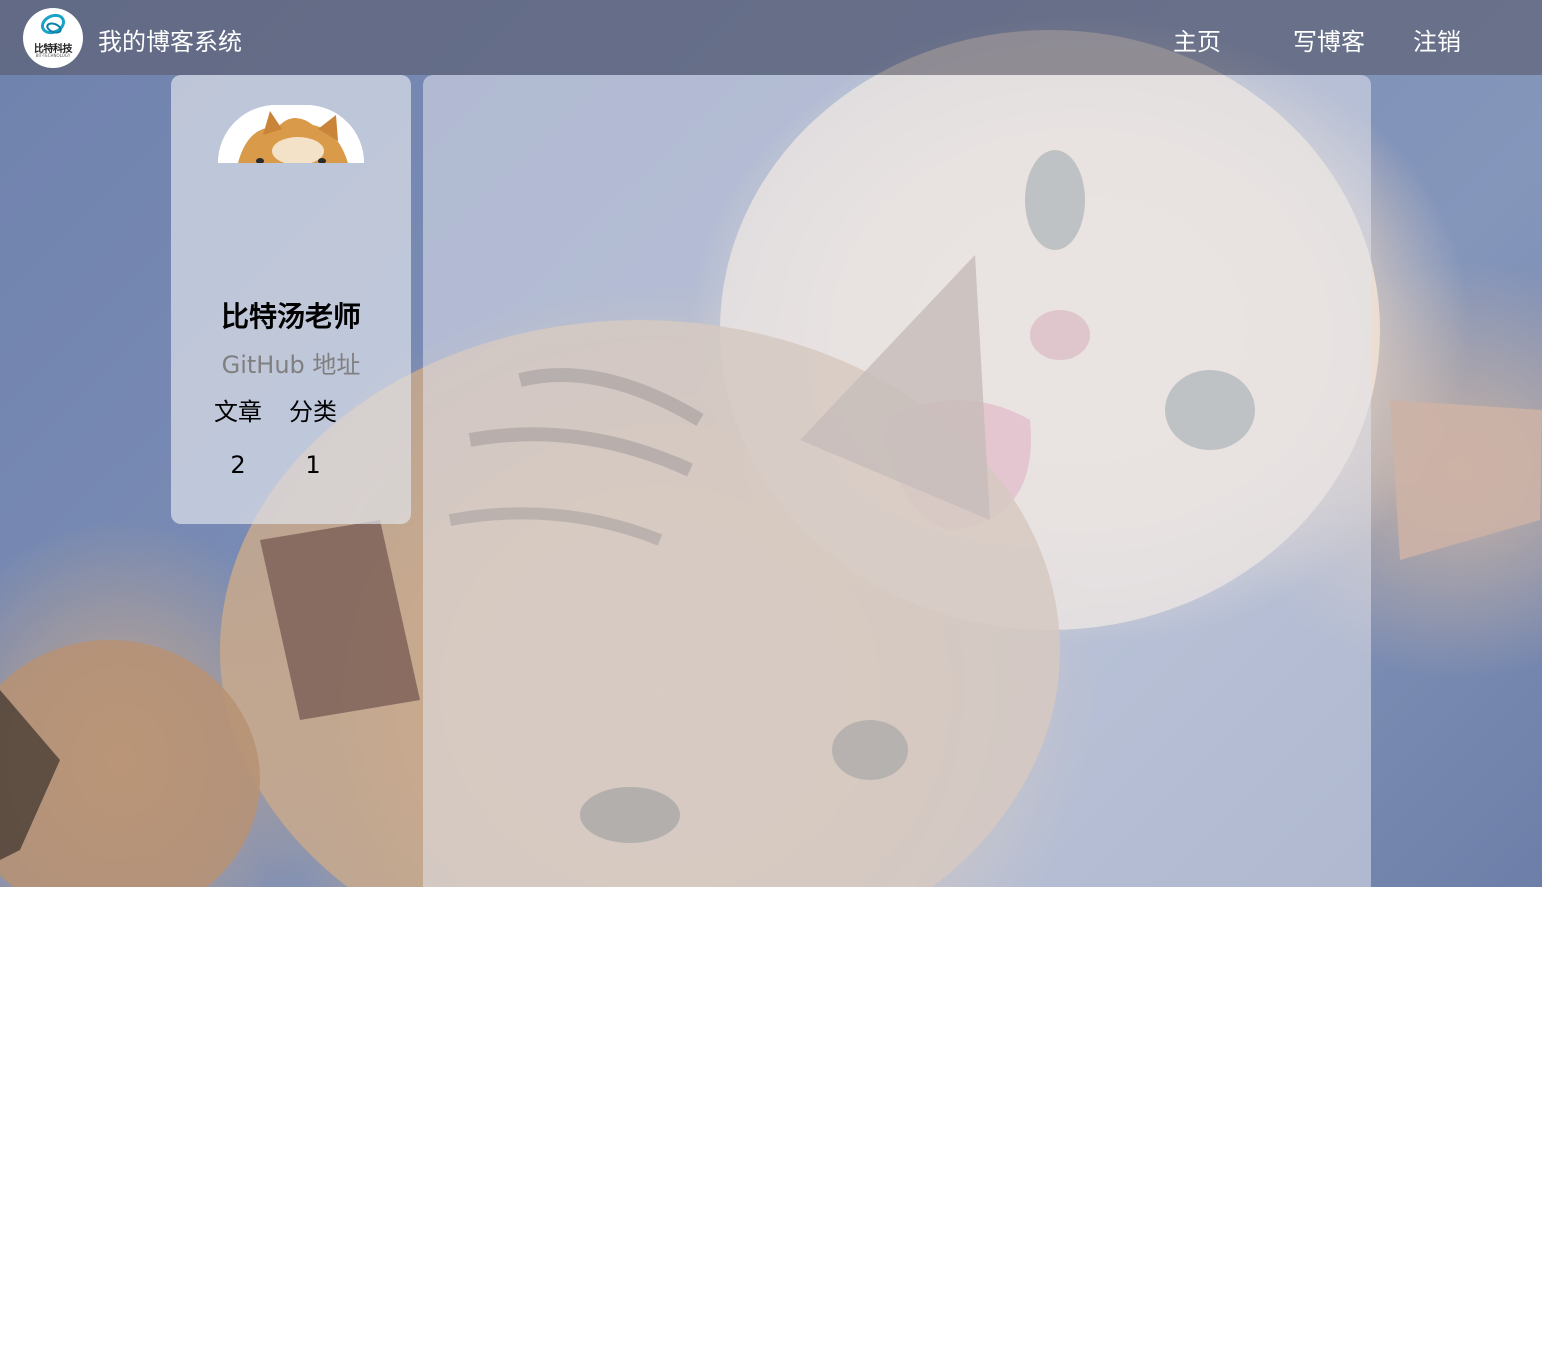  What do you see at coordinates (53, 55) in the screenshot?
I see `logo-subtext: BIT-TECHNOLOGY` at bounding box center [53, 55].